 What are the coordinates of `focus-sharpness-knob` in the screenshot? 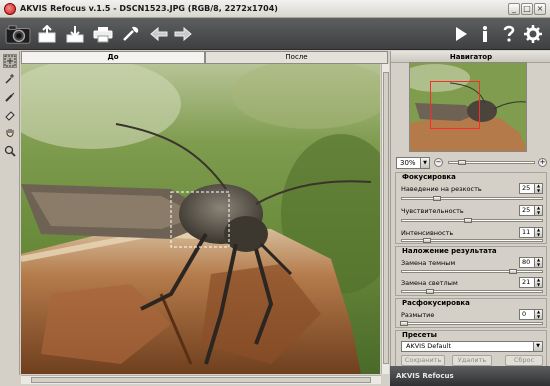 It's located at (437, 198).